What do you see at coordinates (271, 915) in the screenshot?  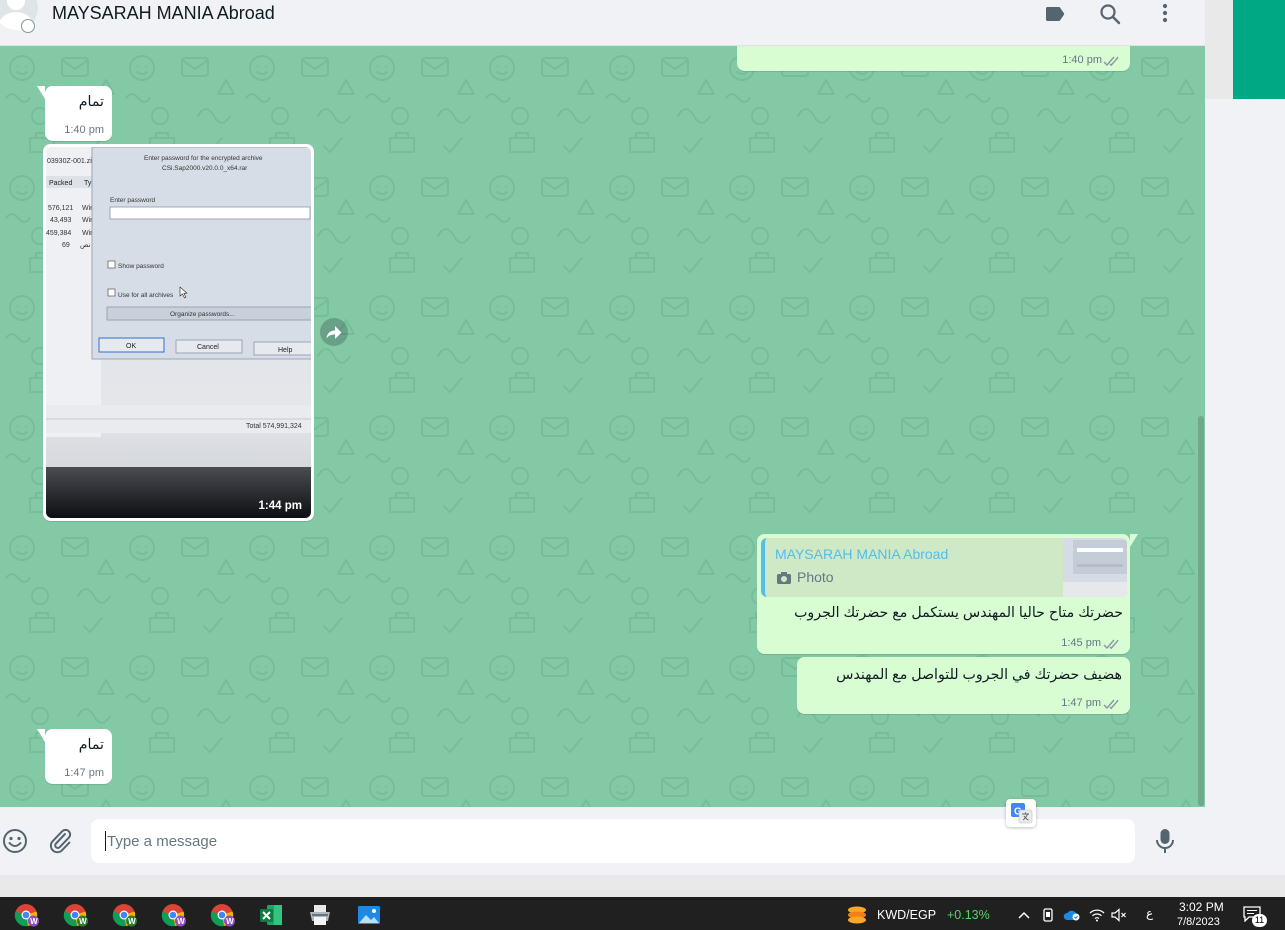 I see `excel-icon` at bounding box center [271, 915].